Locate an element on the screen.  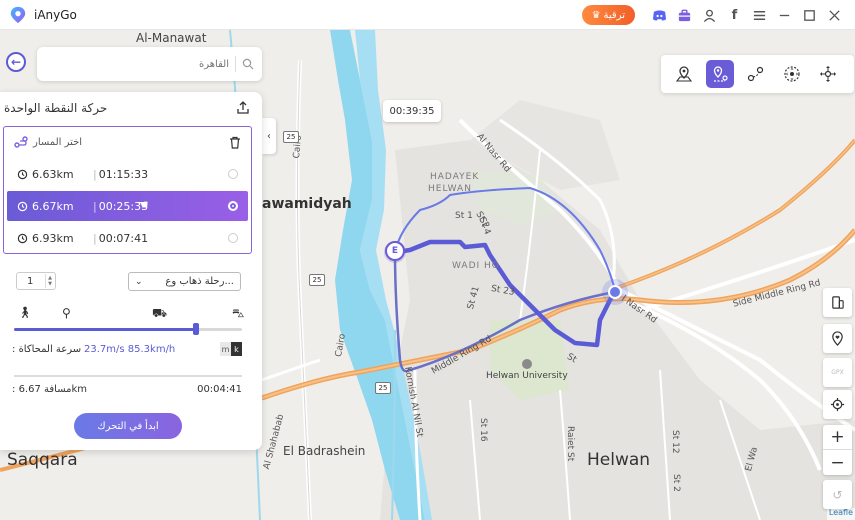
route-option: 6.63km | 01:15:33 is located at coordinates (127, 174).